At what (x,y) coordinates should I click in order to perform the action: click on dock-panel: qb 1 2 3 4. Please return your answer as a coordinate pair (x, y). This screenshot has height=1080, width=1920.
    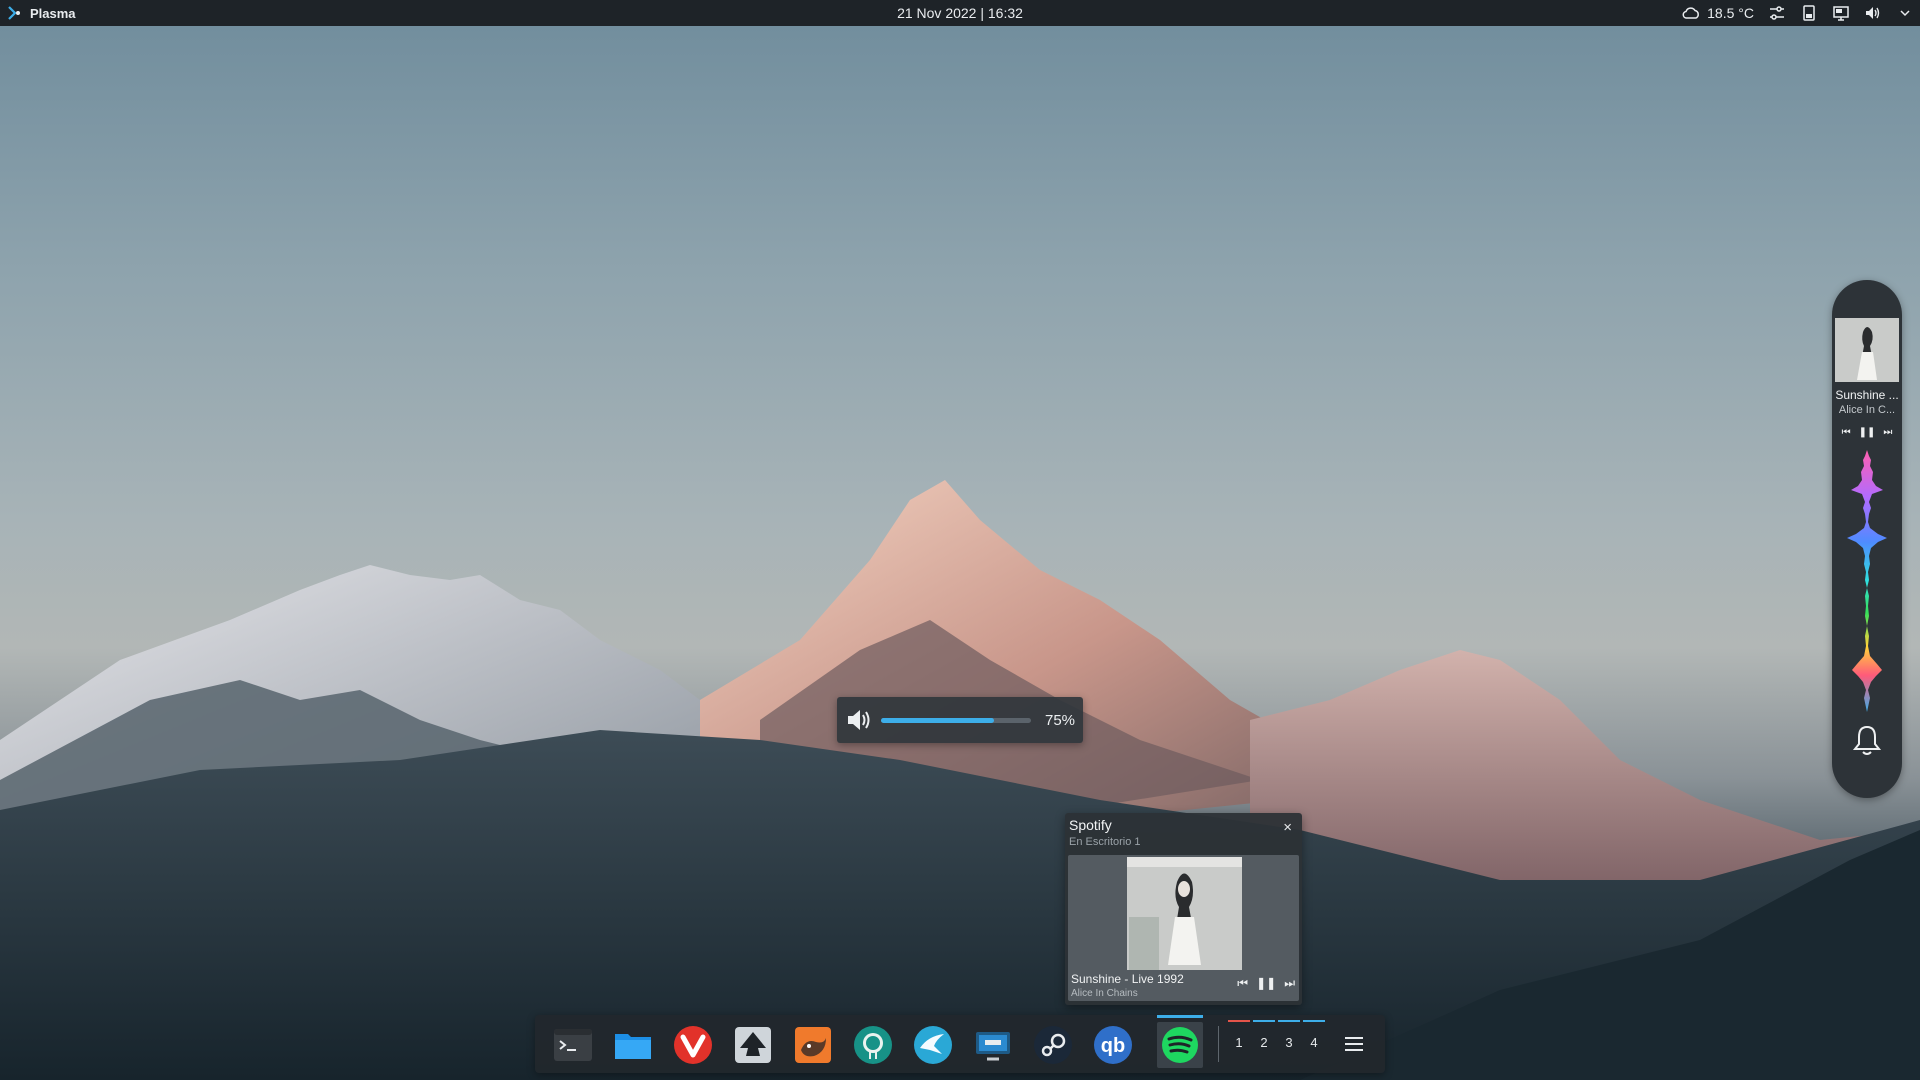
    Looking at the image, I should click on (960, 1044).